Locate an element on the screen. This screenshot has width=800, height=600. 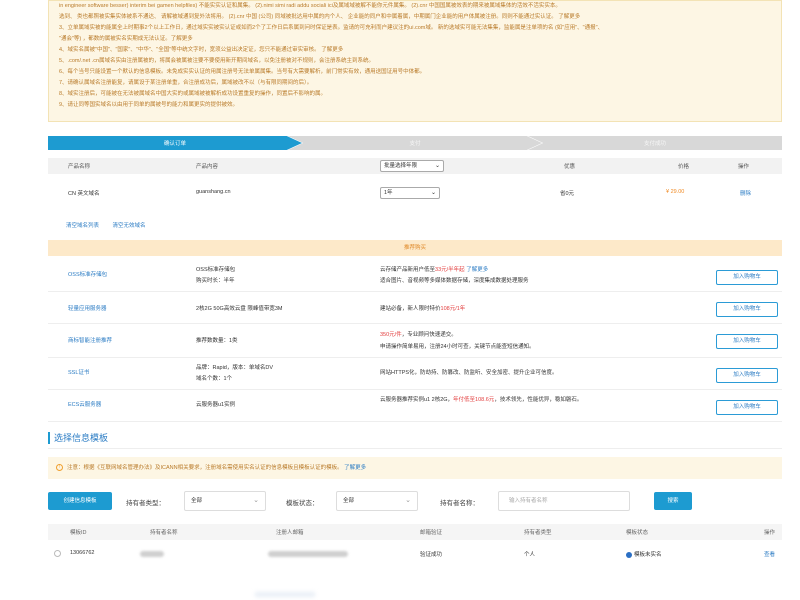
price-value: ¥ 29.00 is located at coordinates (675, 192).